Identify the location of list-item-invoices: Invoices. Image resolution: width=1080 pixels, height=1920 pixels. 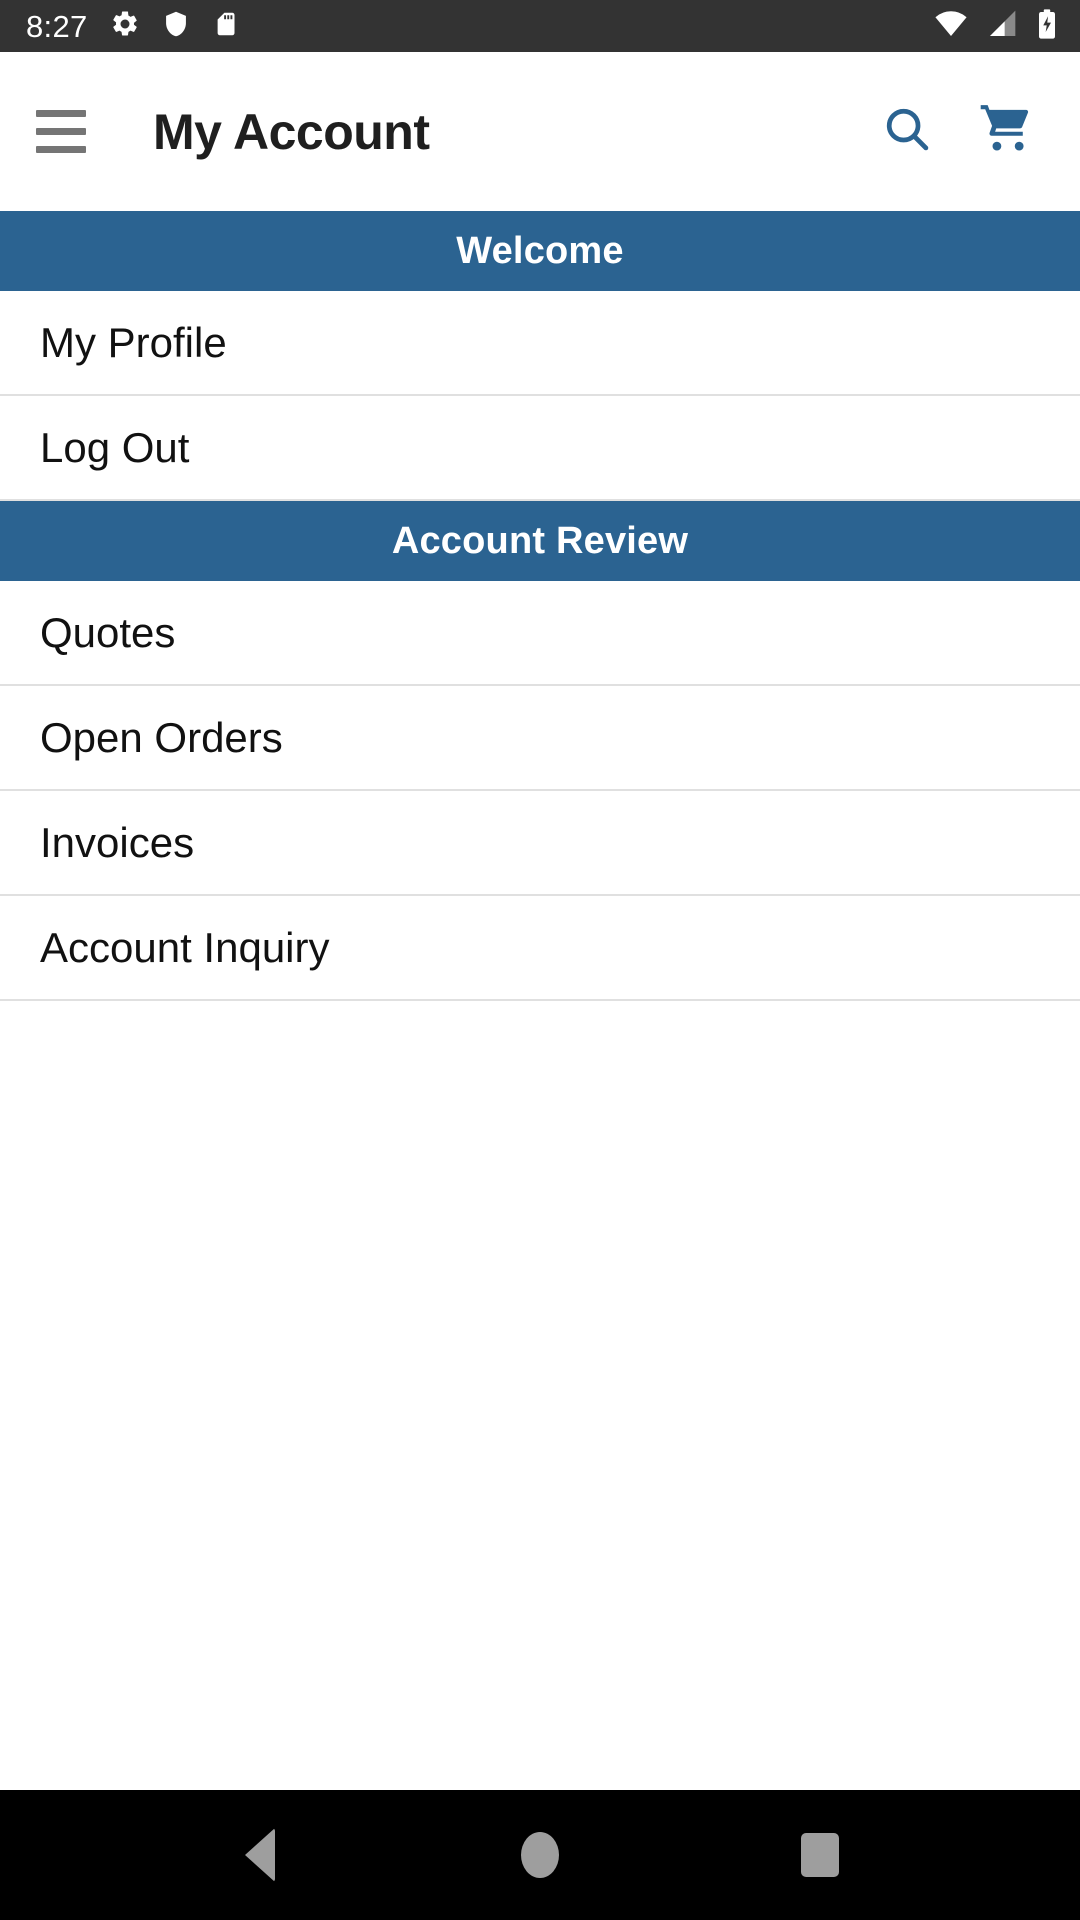
(540, 843).